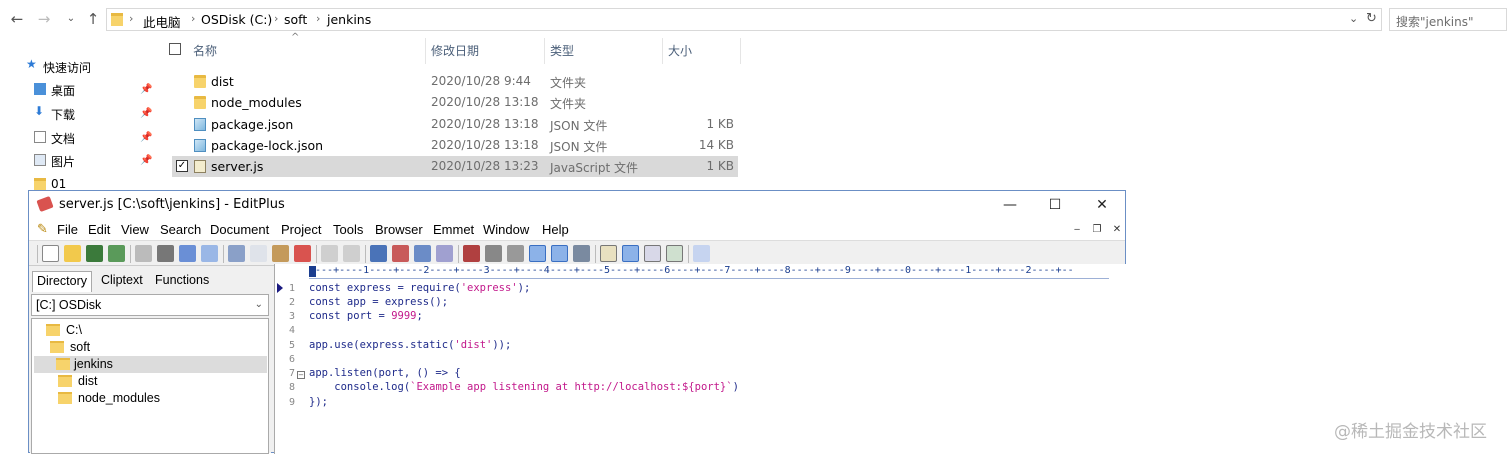 This screenshot has height=454, width=1512. I want to click on refresh-icon, so click(209, 253).